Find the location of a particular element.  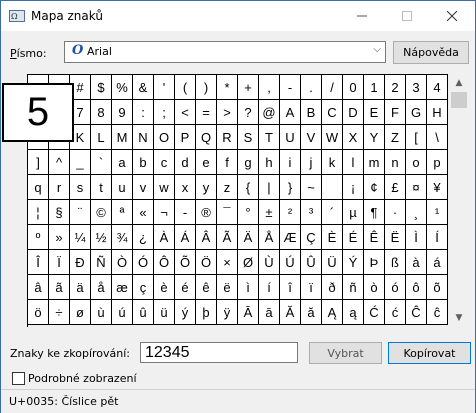

char-cell: < is located at coordinates (185, 112).